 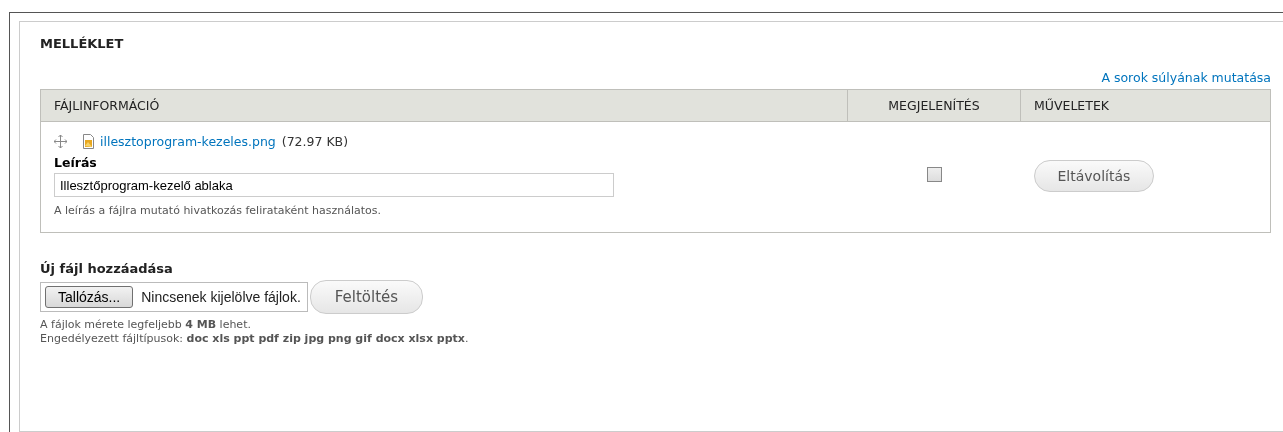 I want to click on file-input: Tallózás... Nincsenek kijelölve fájlok., so click(x=174, y=297).